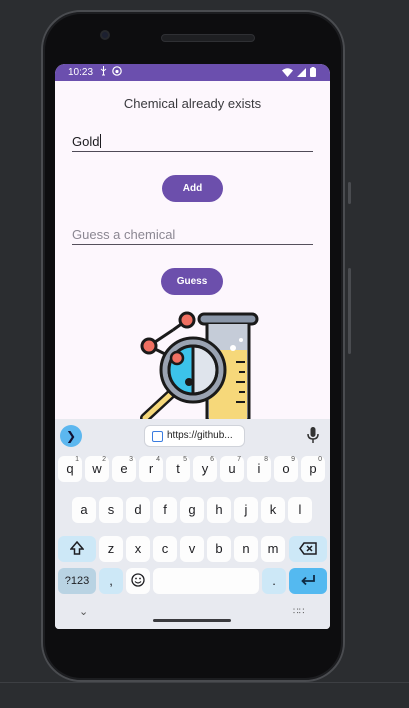 Image resolution: width=409 pixels, height=708 pixels. Describe the element at coordinates (71, 436) in the screenshot. I see `expand-arrow-icon: ❯` at that location.